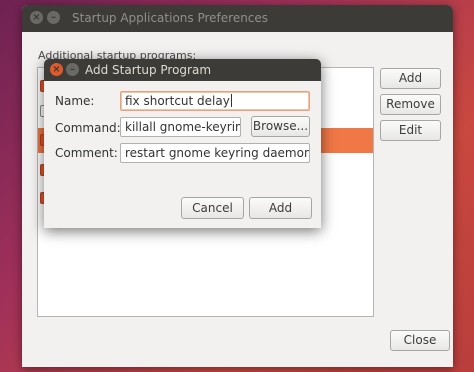  Describe the element at coordinates (410, 78) in the screenshot. I see `add-button: Add` at that location.